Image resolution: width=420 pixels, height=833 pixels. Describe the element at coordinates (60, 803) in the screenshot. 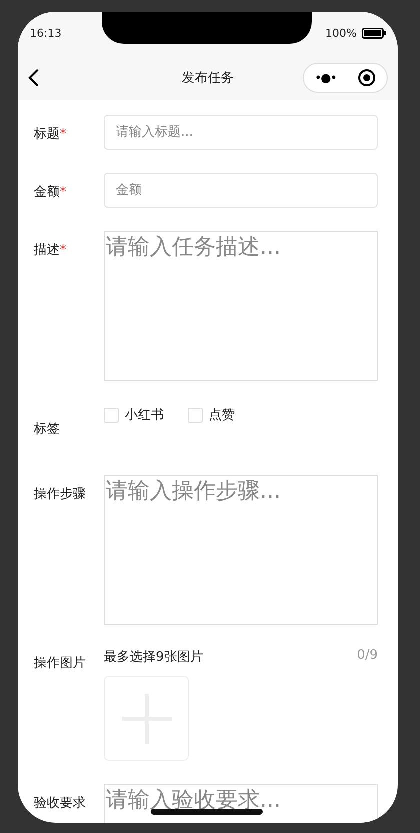

I see `field-label: 验收要求` at that location.